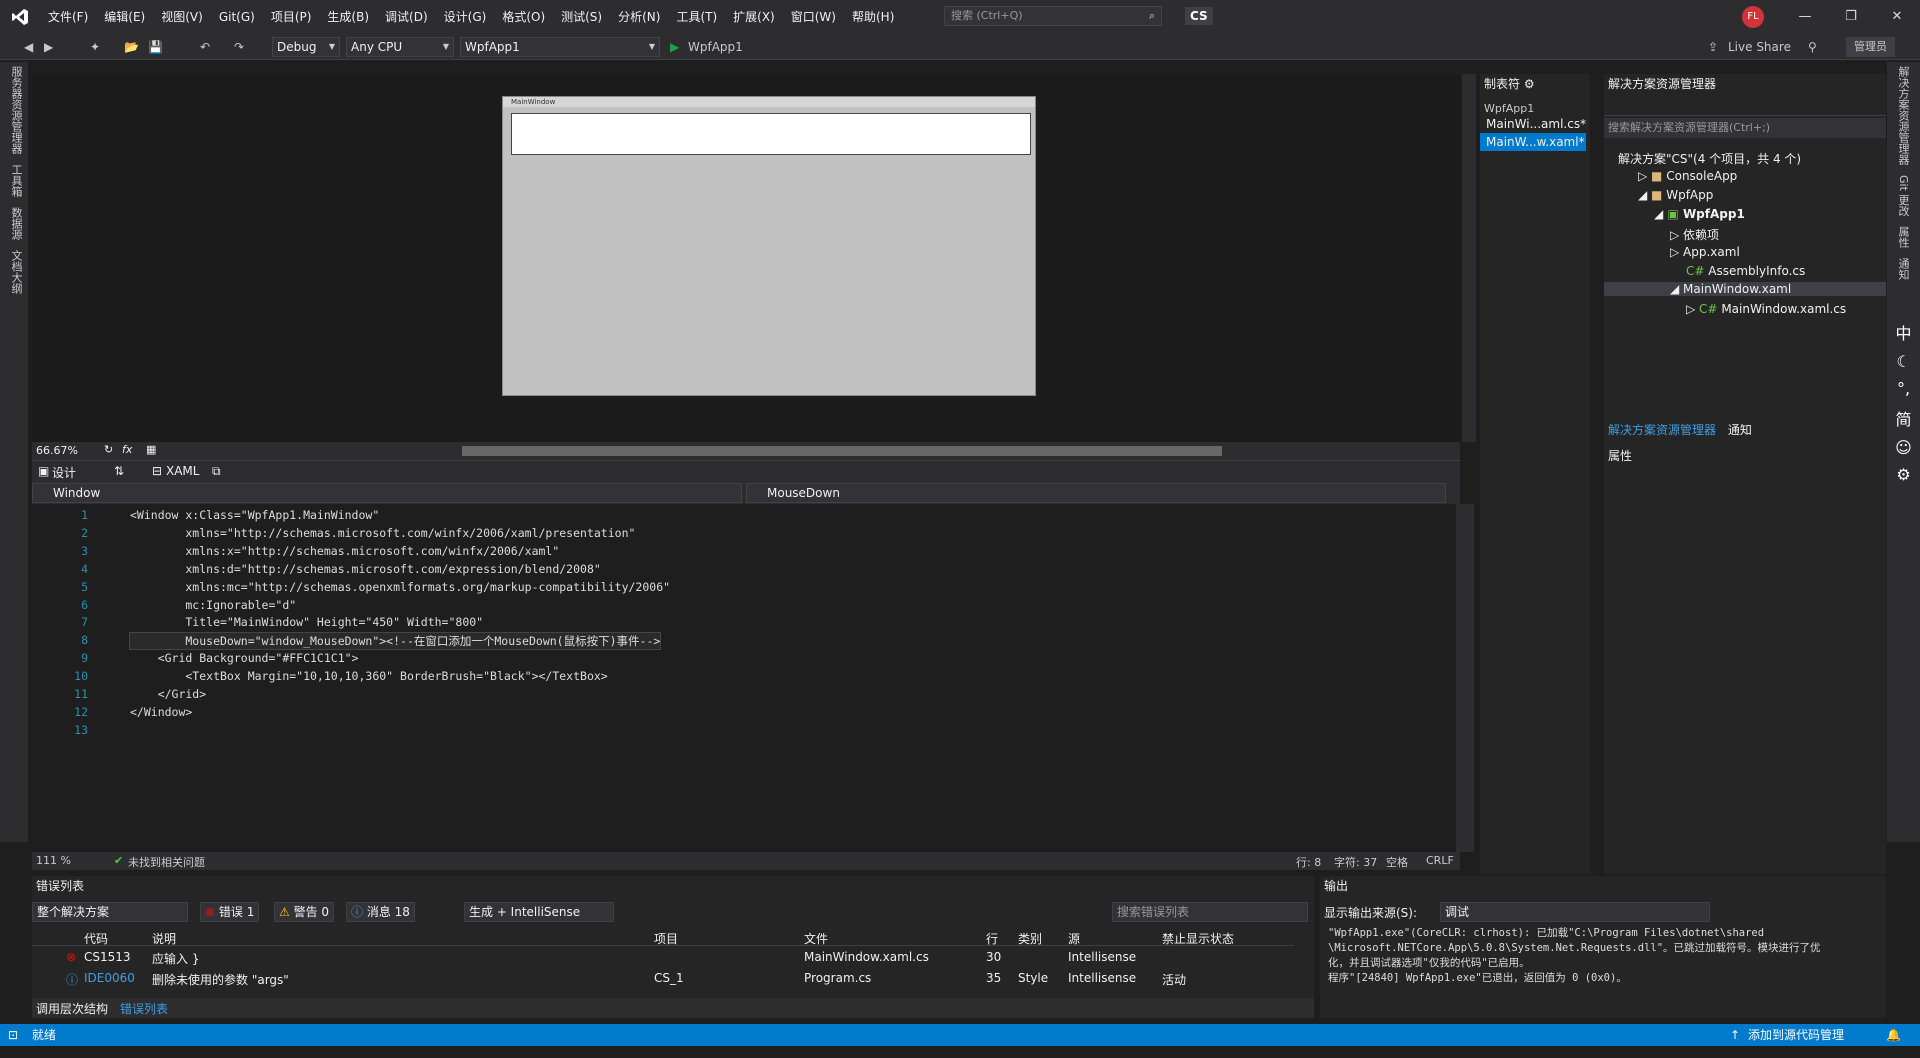 This screenshot has height=1058, width=1920. Describe the element at coordinates (771, 134) in the screenshot. I see `textbox-preview` at that location.